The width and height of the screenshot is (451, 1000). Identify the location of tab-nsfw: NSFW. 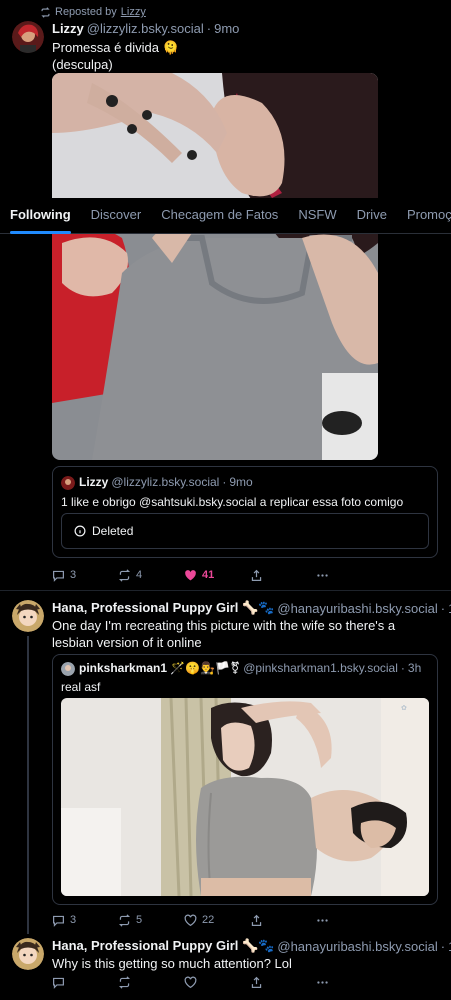
(317, 216).